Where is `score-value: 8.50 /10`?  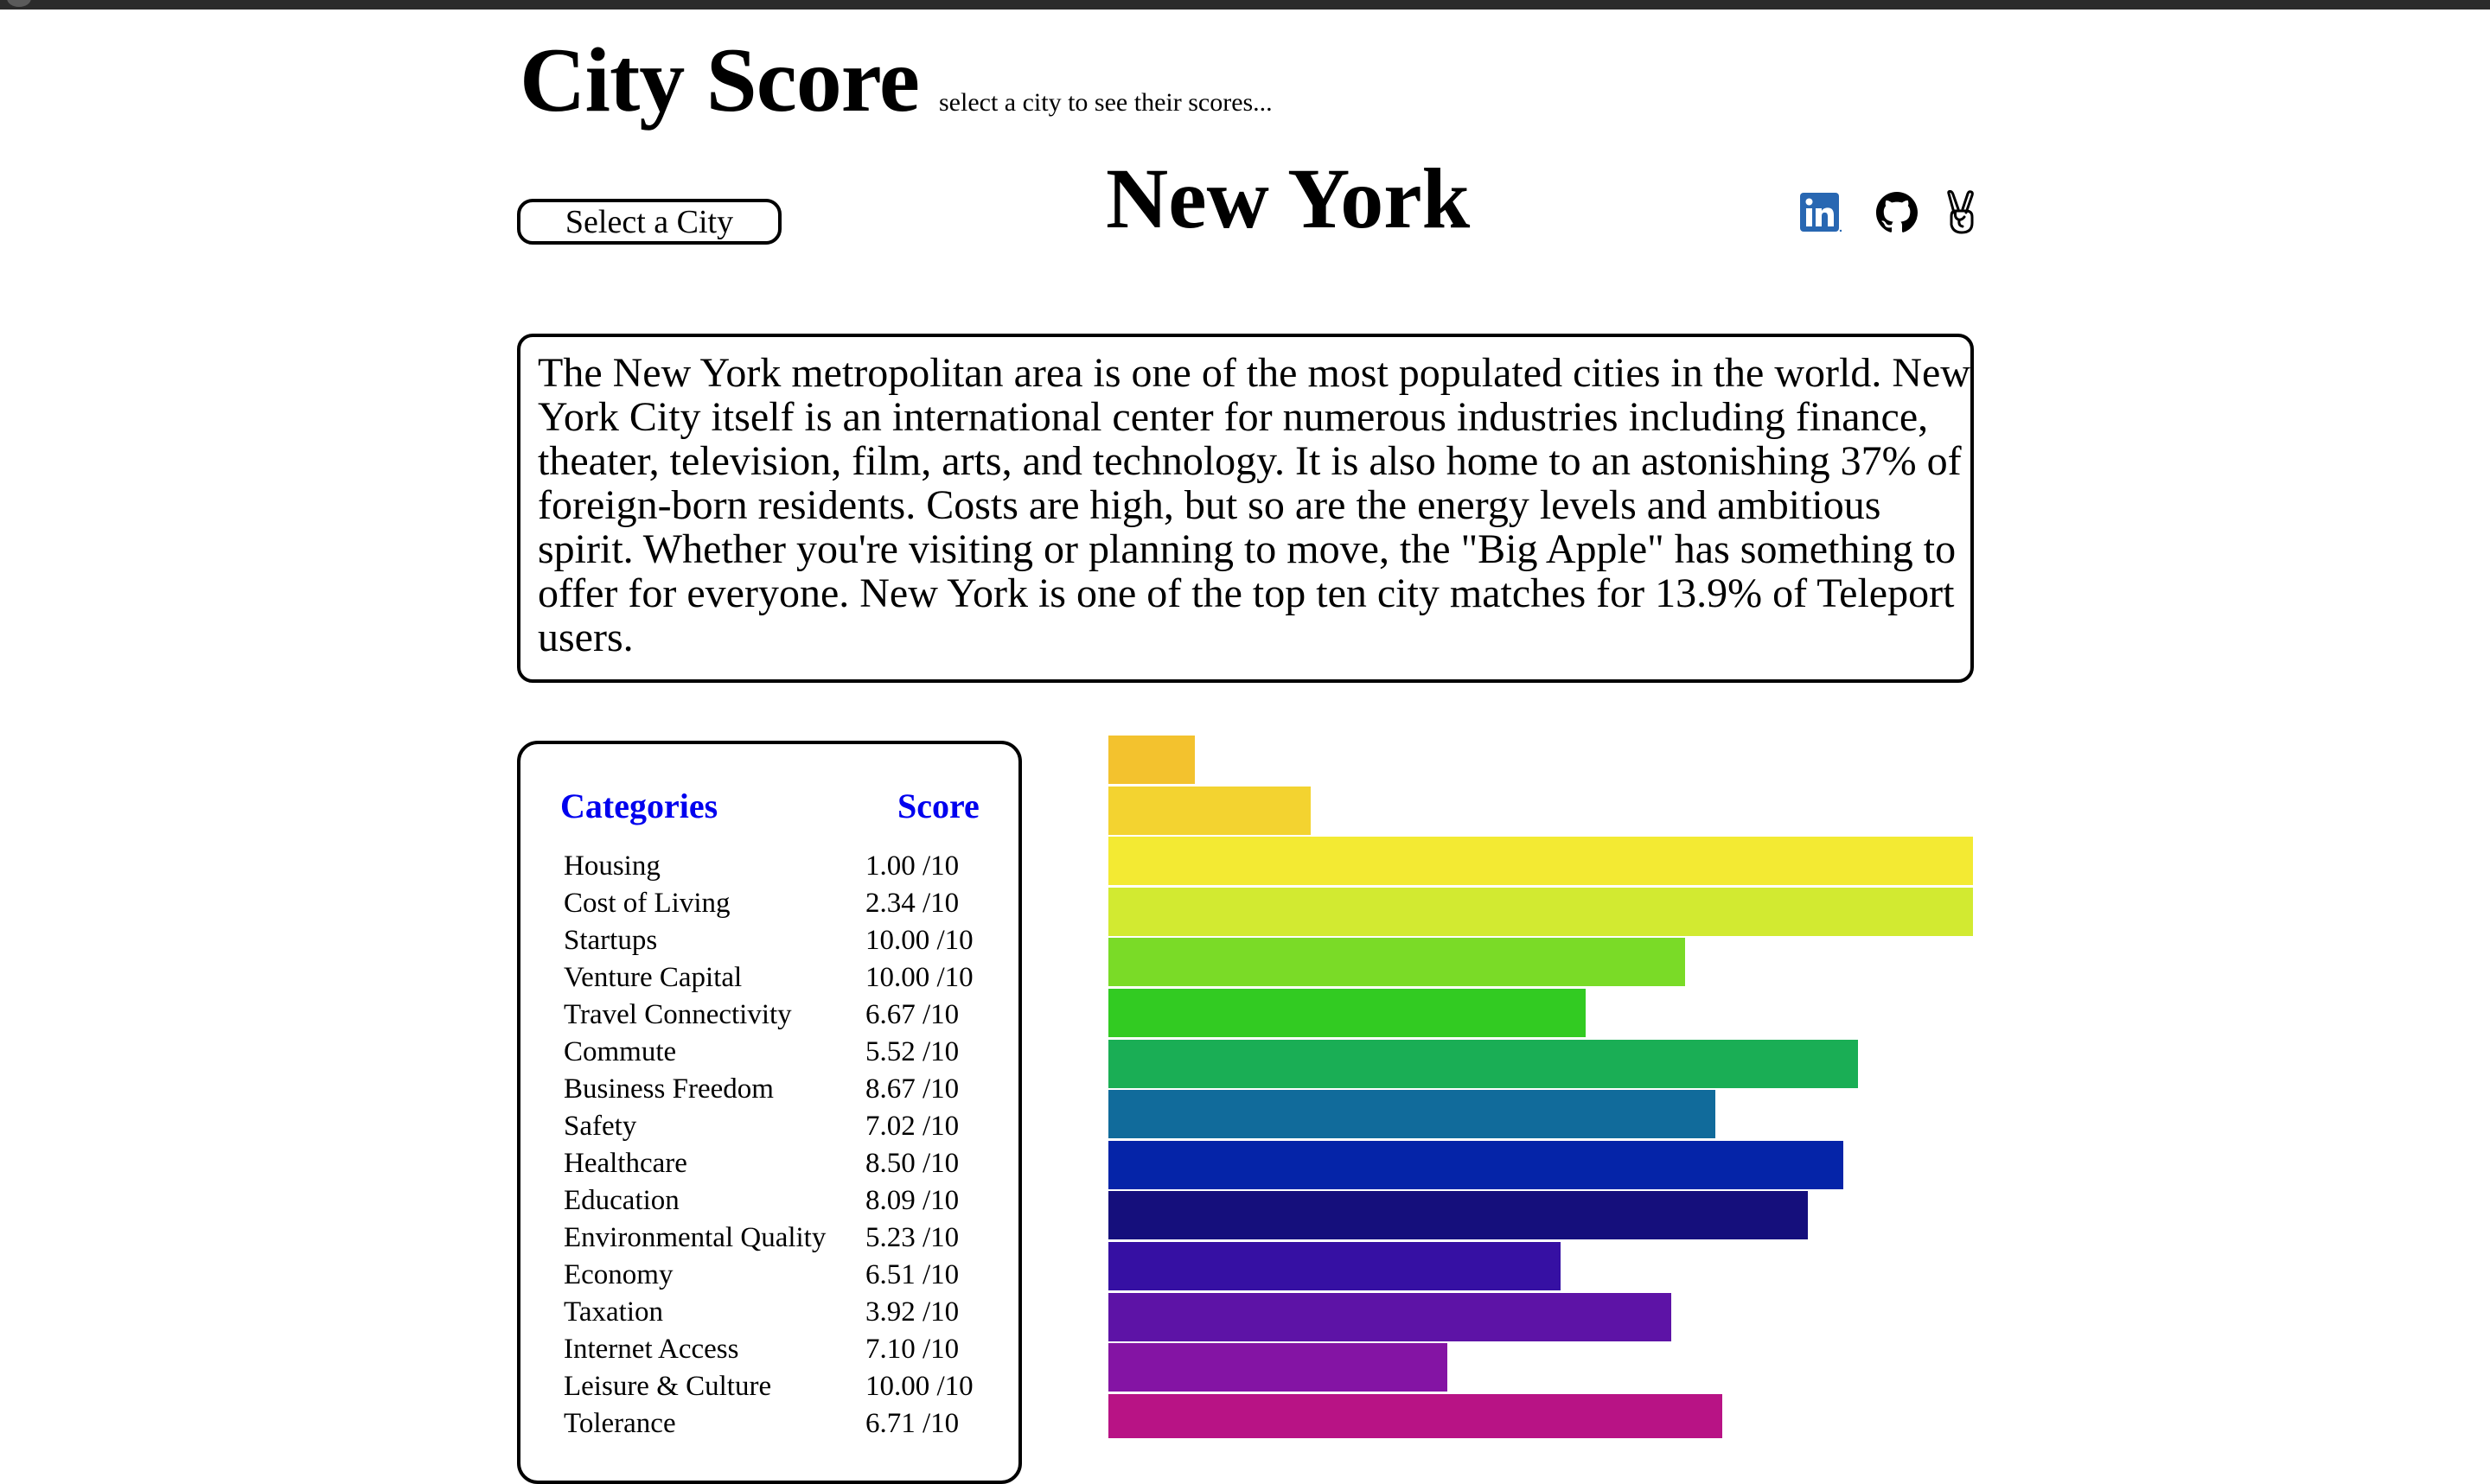 score-value: 8.50 /10 is located at coordinates (912, 1163).